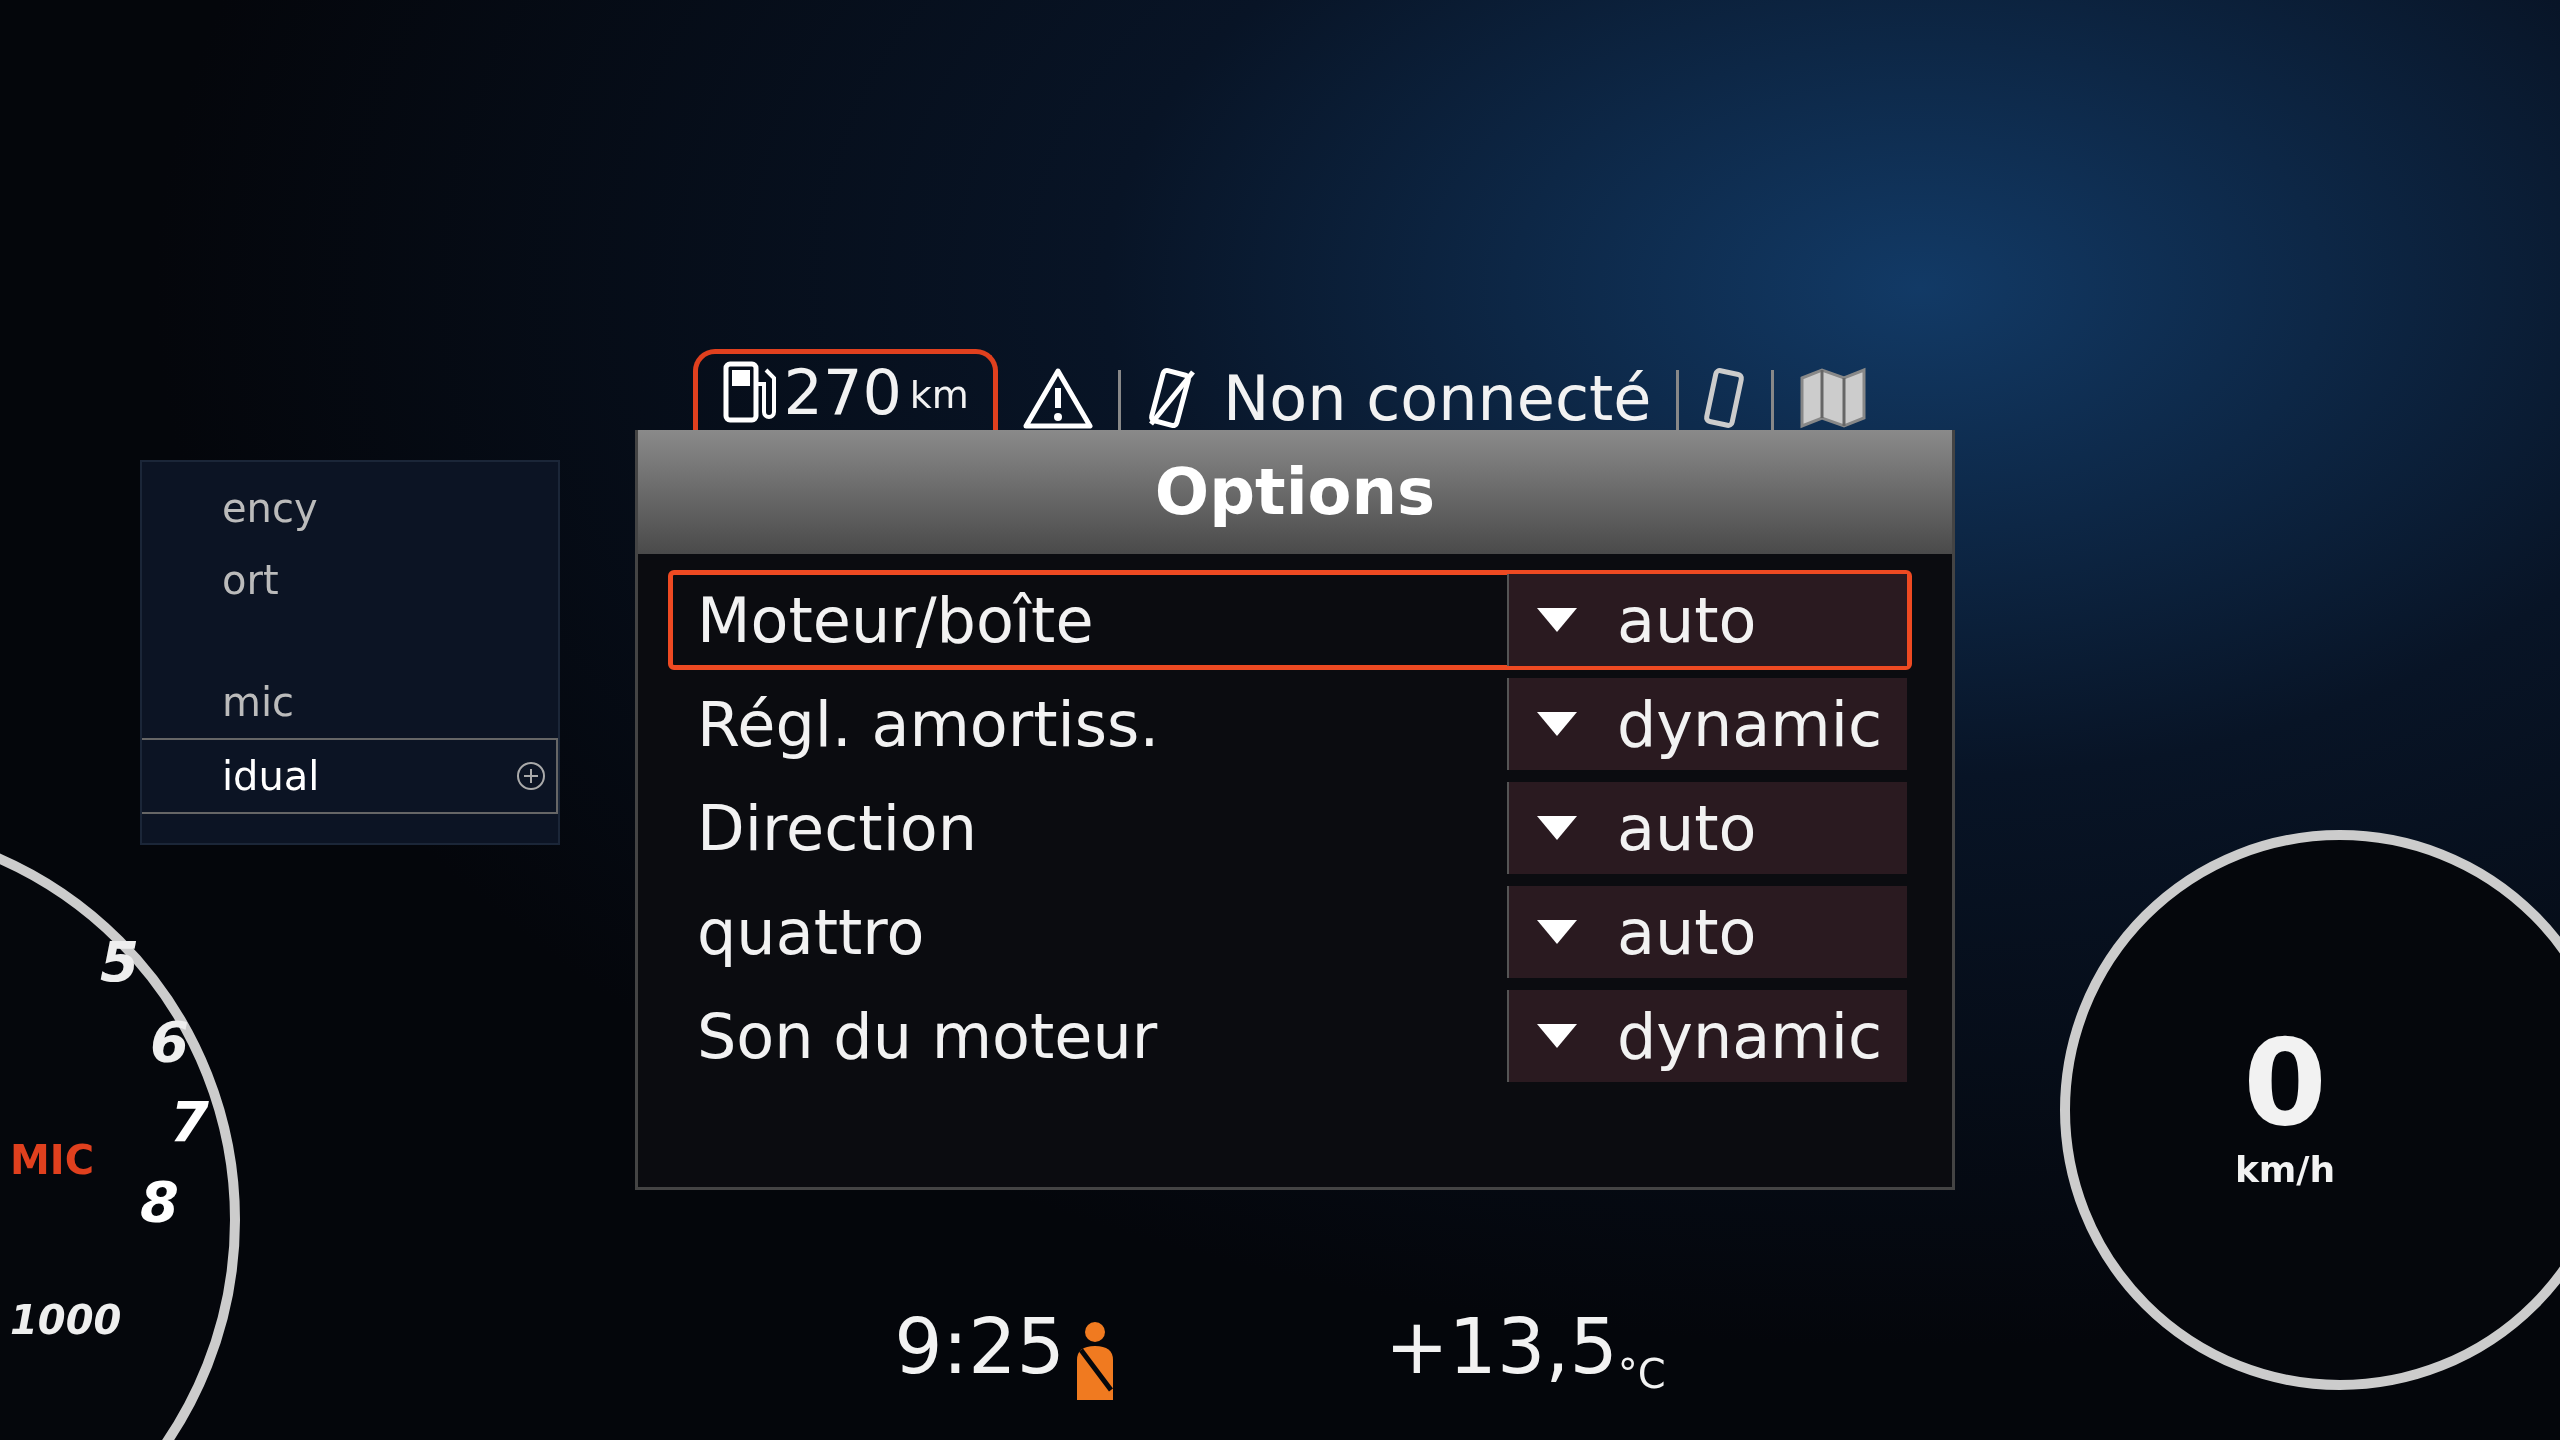 This screenshot has width=2560, height=1440. I want to click on warning-icon, so click(1057, 398).